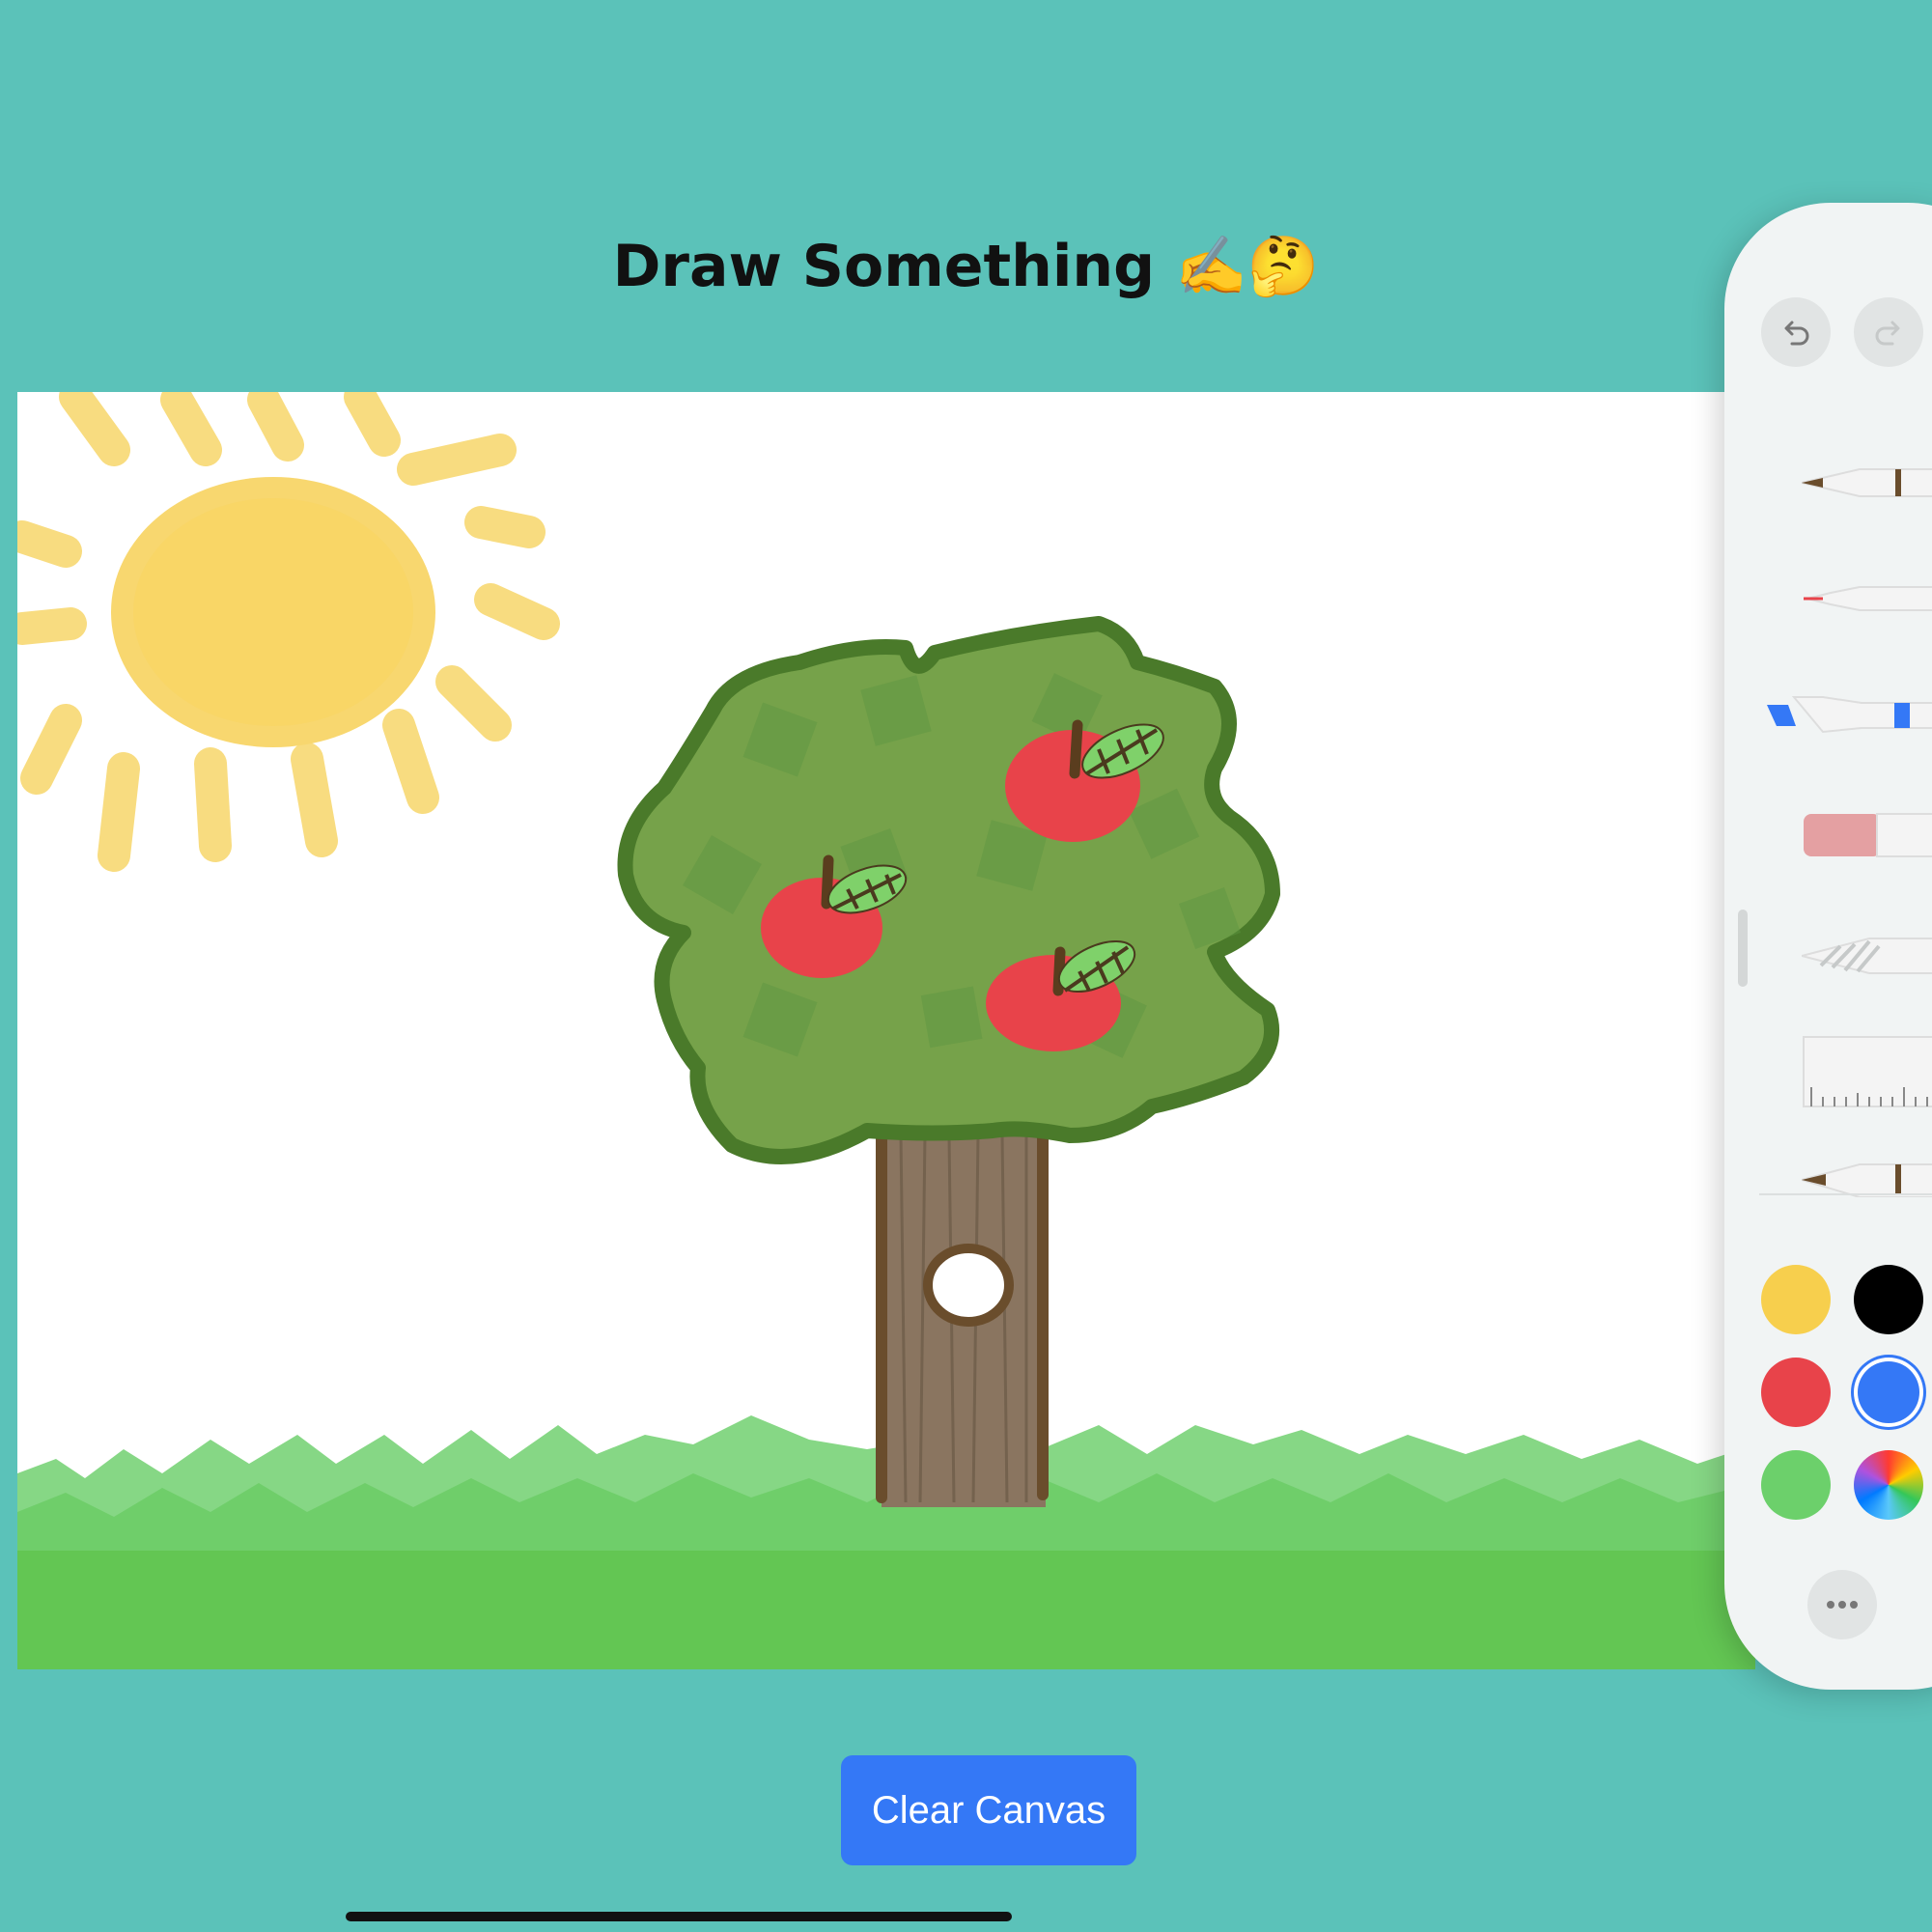 This screenshot has width=1932, height=1932. I want to click on tree-foliage, so click(949, 890).